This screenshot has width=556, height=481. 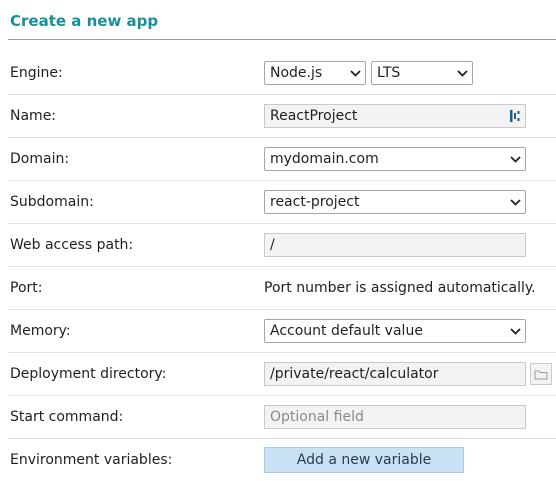 I want to click on deployment-directory-value: /private/react/calculator, so click(x=354, y=374).